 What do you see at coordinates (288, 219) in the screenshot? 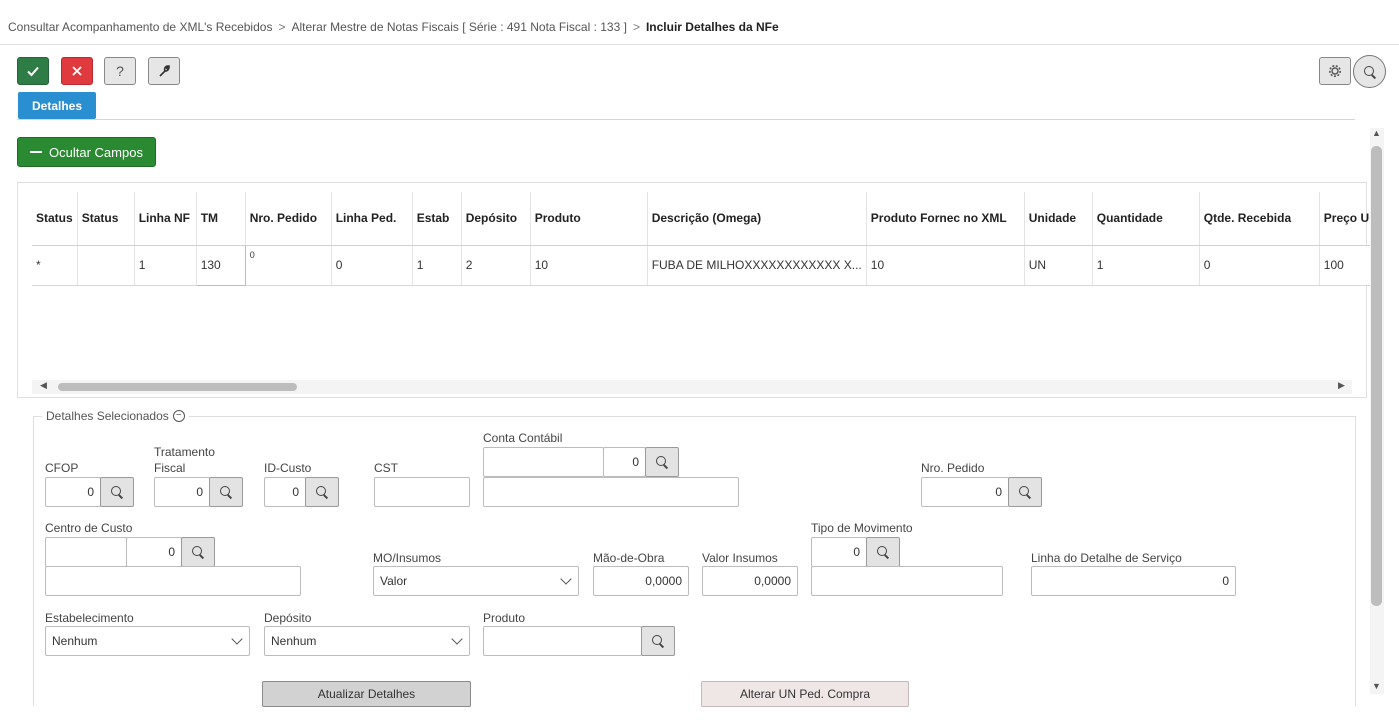
I see `col-header: Nro. Pedido` at bounding box center [288, 219].